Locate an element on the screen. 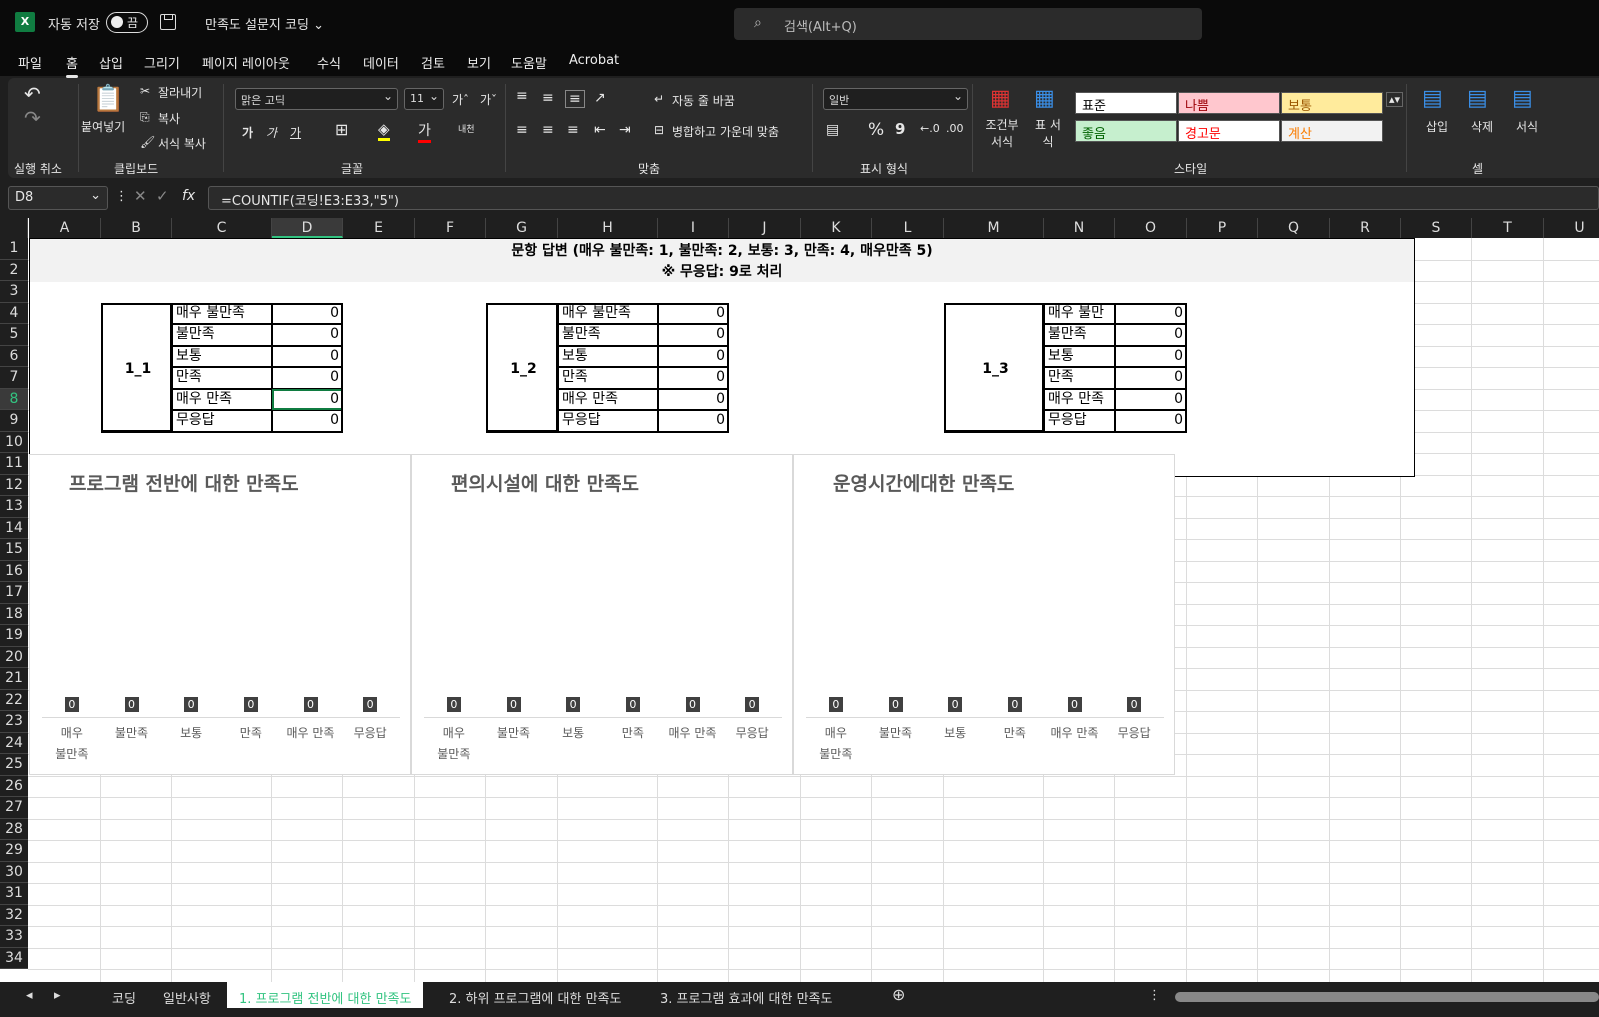 Image resolution: width=1599 pixels, height=1017 pixels. tab-scroll-right-icon: ▸ is located at coordinates (57, 995).